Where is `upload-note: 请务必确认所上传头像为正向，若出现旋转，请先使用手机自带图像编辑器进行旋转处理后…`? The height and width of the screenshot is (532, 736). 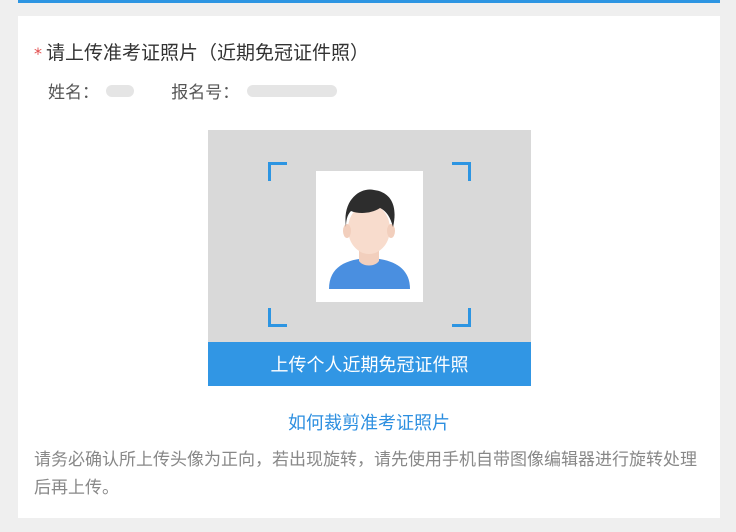
upload-note: 请务必确认所上传头像为正向，若出现旋转，请先使用手机自带图像编辑器进行旋转处理后… is located at coordinates (365, 474).